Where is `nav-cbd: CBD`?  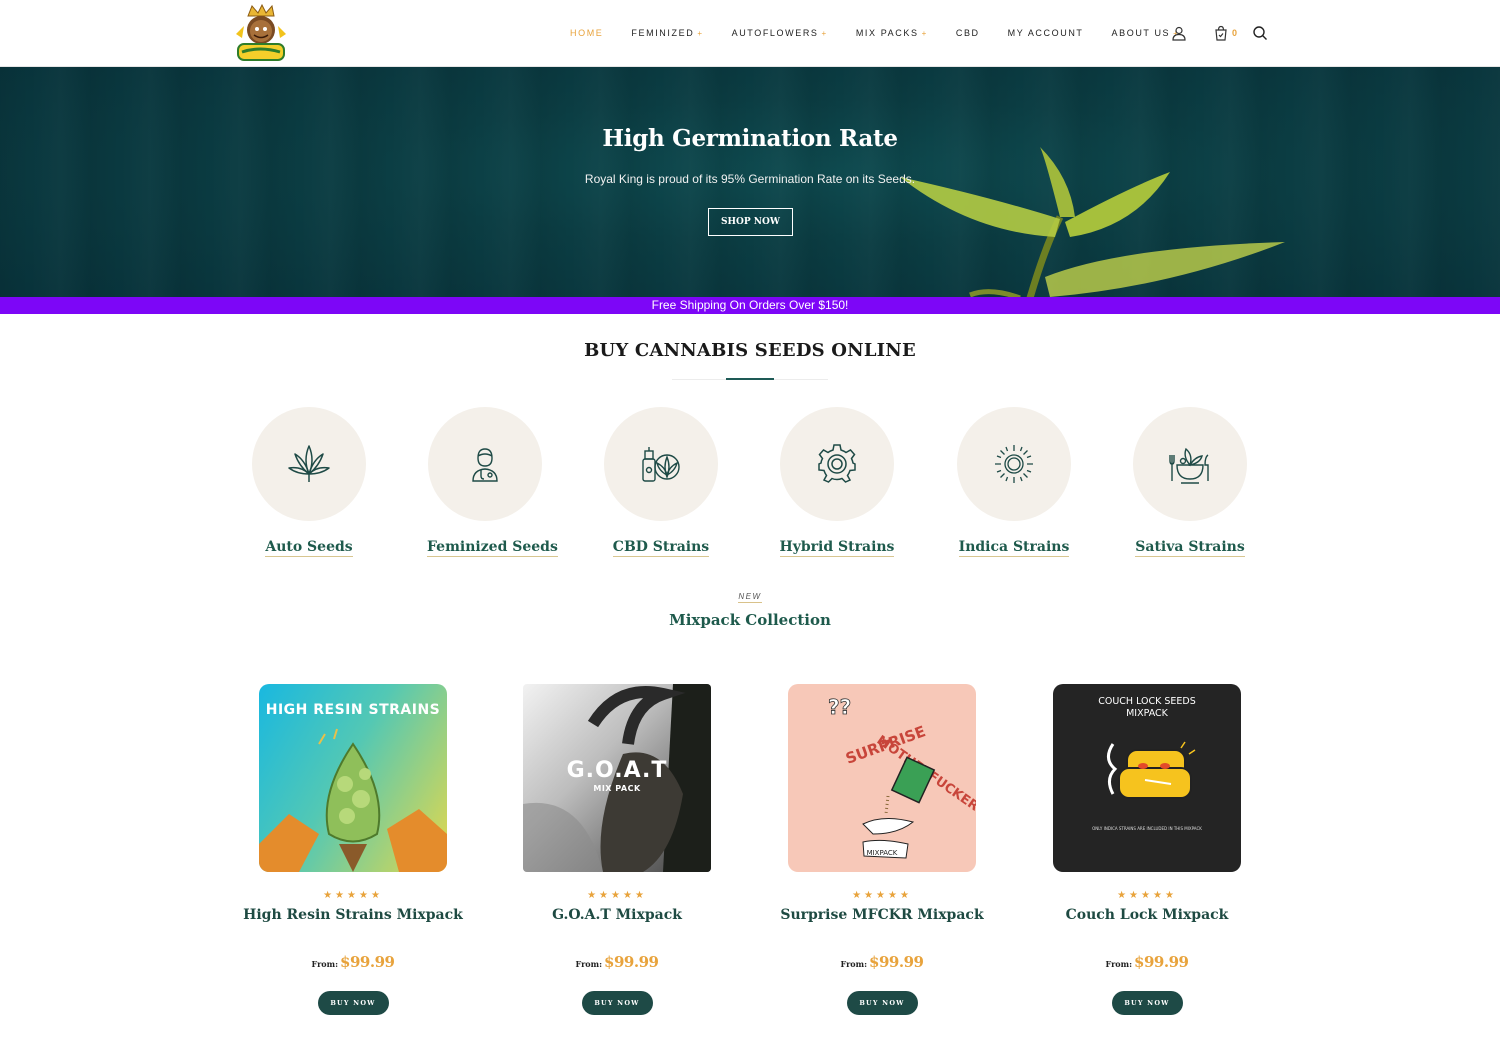
nav-cbd: CBD is located at coordinates (968, 33).